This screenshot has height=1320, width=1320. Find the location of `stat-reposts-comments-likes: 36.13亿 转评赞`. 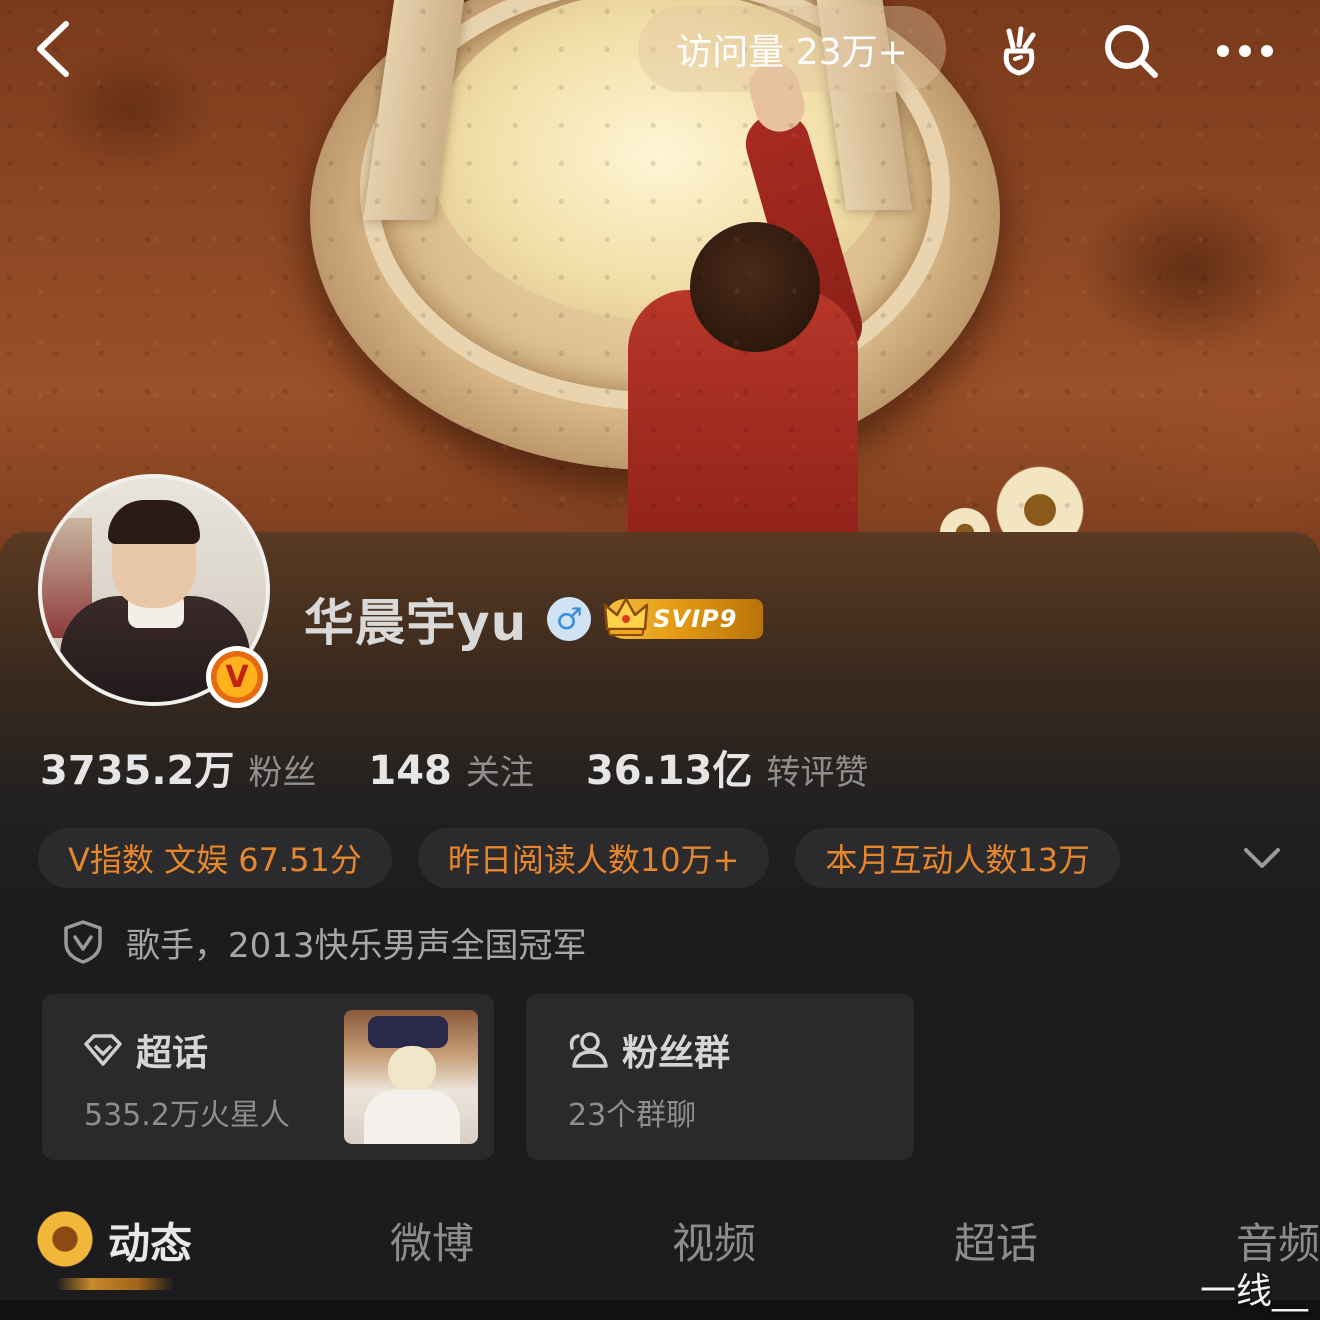

stat-reposts-comments-likes: 36.13亿 转评赞 is located at coordinates (727, 767).